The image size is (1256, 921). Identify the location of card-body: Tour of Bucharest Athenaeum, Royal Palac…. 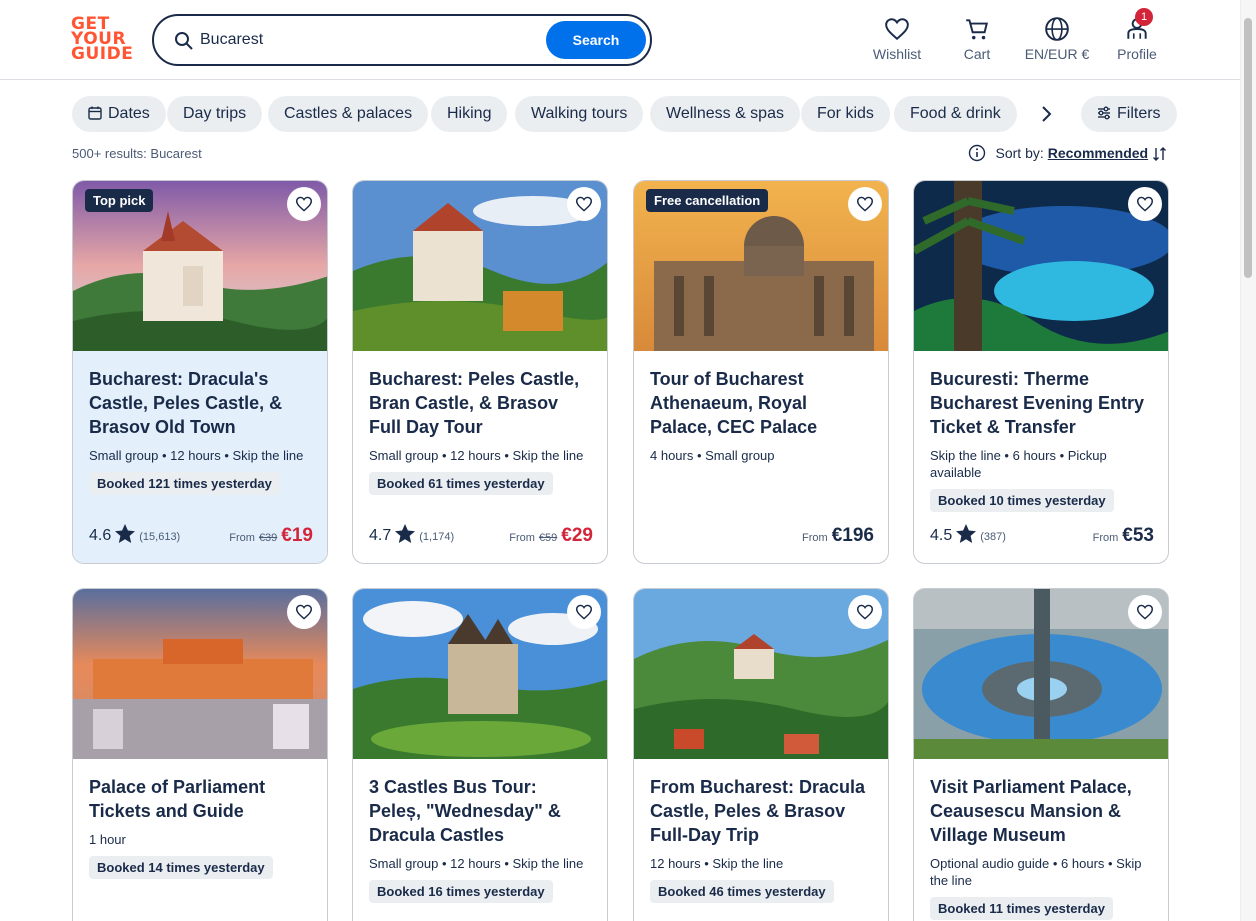
(761, 457).